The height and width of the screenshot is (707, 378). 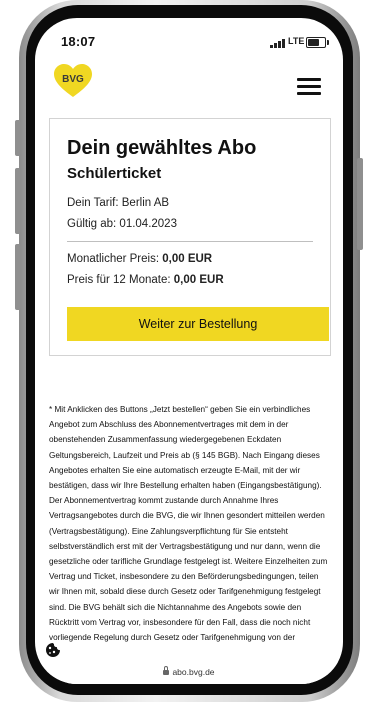 I want to click on url-display: abo.bvg.de, so click(x=189, y=671).